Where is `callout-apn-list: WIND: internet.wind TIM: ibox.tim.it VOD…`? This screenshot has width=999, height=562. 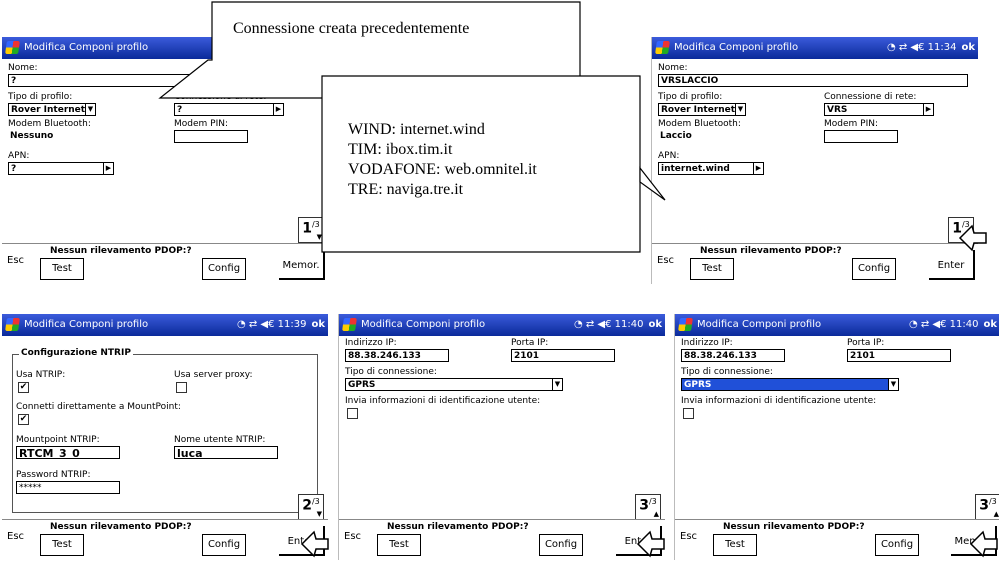 callout-apn-list: WIND: internet.wind TIM: ibox.tim.it VOD… is located at coordinates (442, 160).